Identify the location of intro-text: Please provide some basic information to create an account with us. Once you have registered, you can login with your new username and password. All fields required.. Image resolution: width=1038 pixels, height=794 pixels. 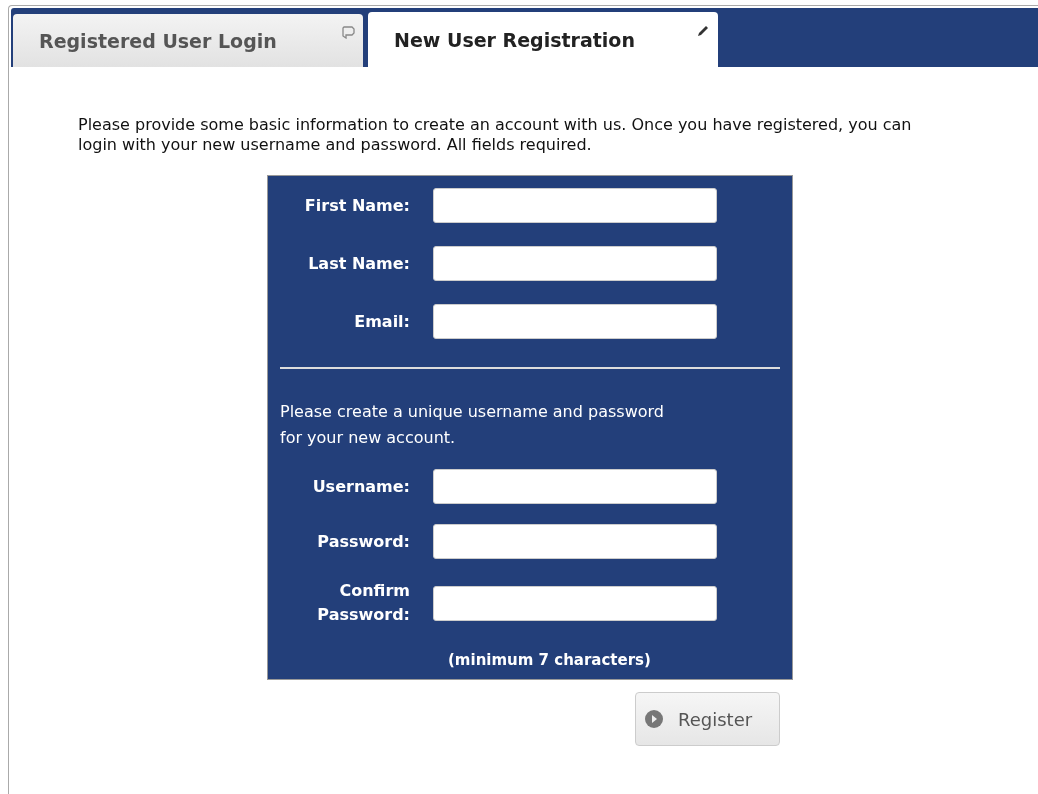
(495, 135).